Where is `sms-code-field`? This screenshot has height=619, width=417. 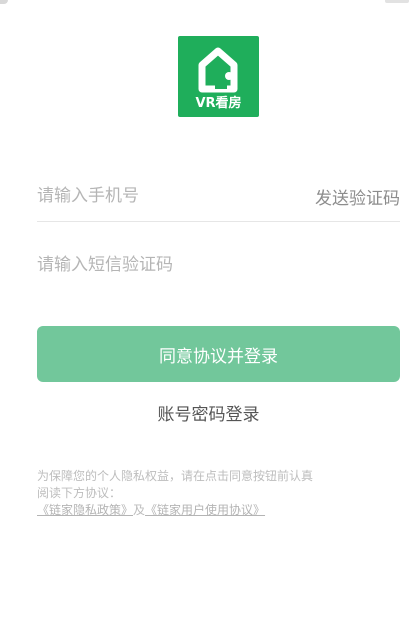 sms-code-field is located at coordinates (218, 265).